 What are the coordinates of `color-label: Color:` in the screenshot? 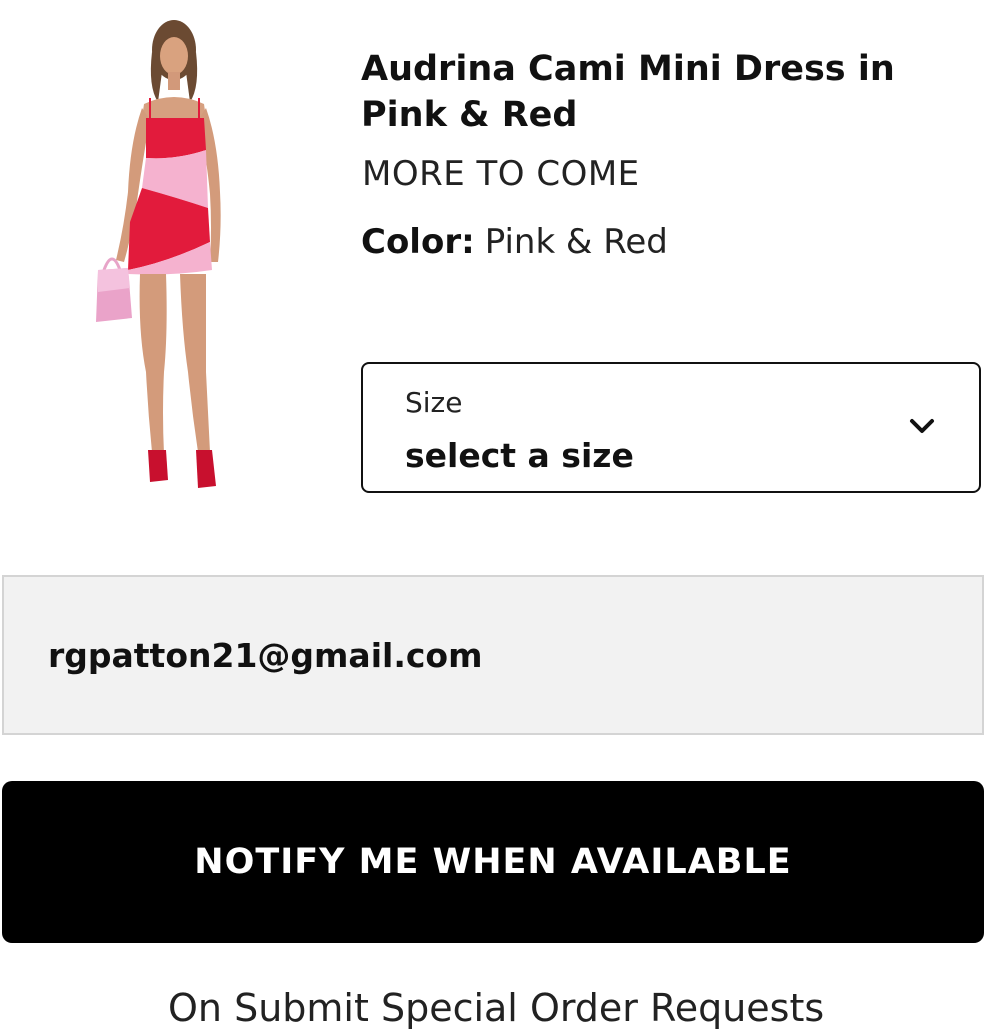 It's located at (418, 242).